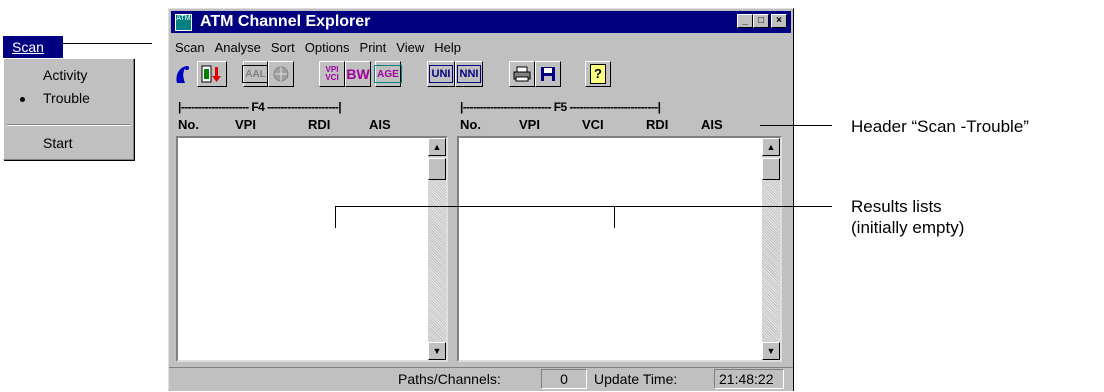 The height and width of the screenshot is (392, 1104). Describe the element at coordinates (522, 74) in the screenshot. I see `print-icon` at that location.